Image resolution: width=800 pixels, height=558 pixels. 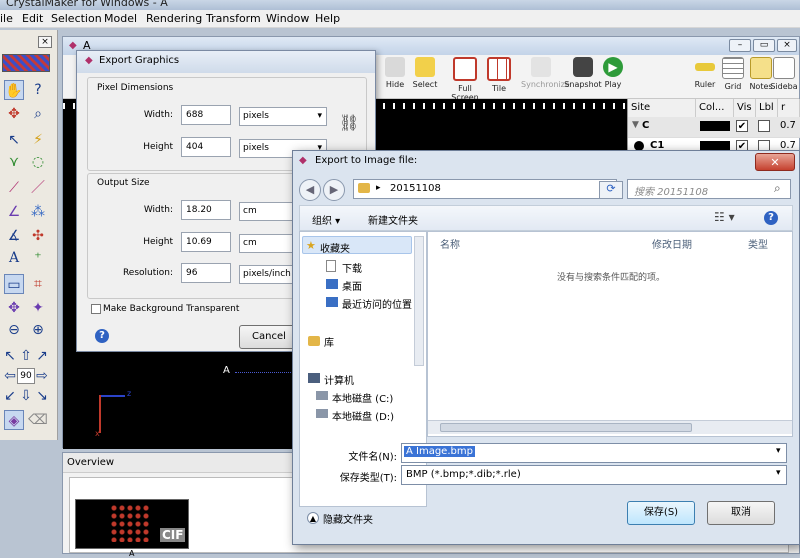 What do you see at coordinates (38, 308) in the screenshot?
I see `rotate-plane-icon: ✦` at bounding box center [38, 308].